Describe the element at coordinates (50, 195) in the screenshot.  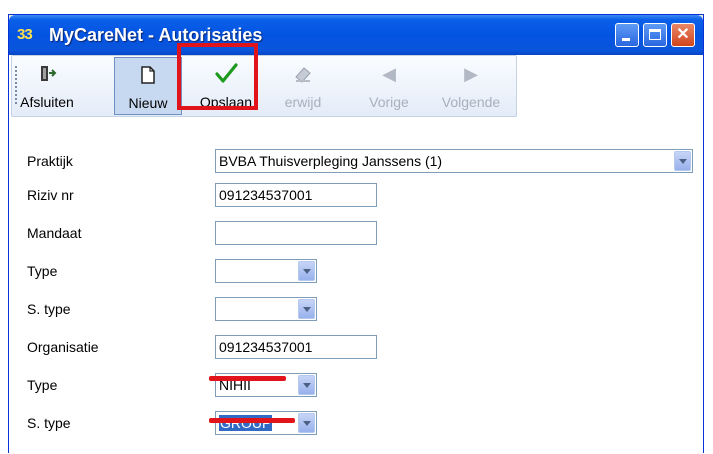
I see `riziv-label: Riziv nr` at that location.